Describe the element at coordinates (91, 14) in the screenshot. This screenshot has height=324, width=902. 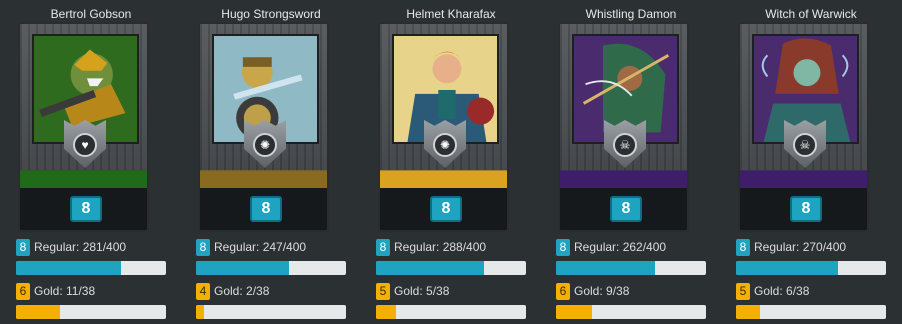
I see `card-name: Bertrol Gobson` at that location.